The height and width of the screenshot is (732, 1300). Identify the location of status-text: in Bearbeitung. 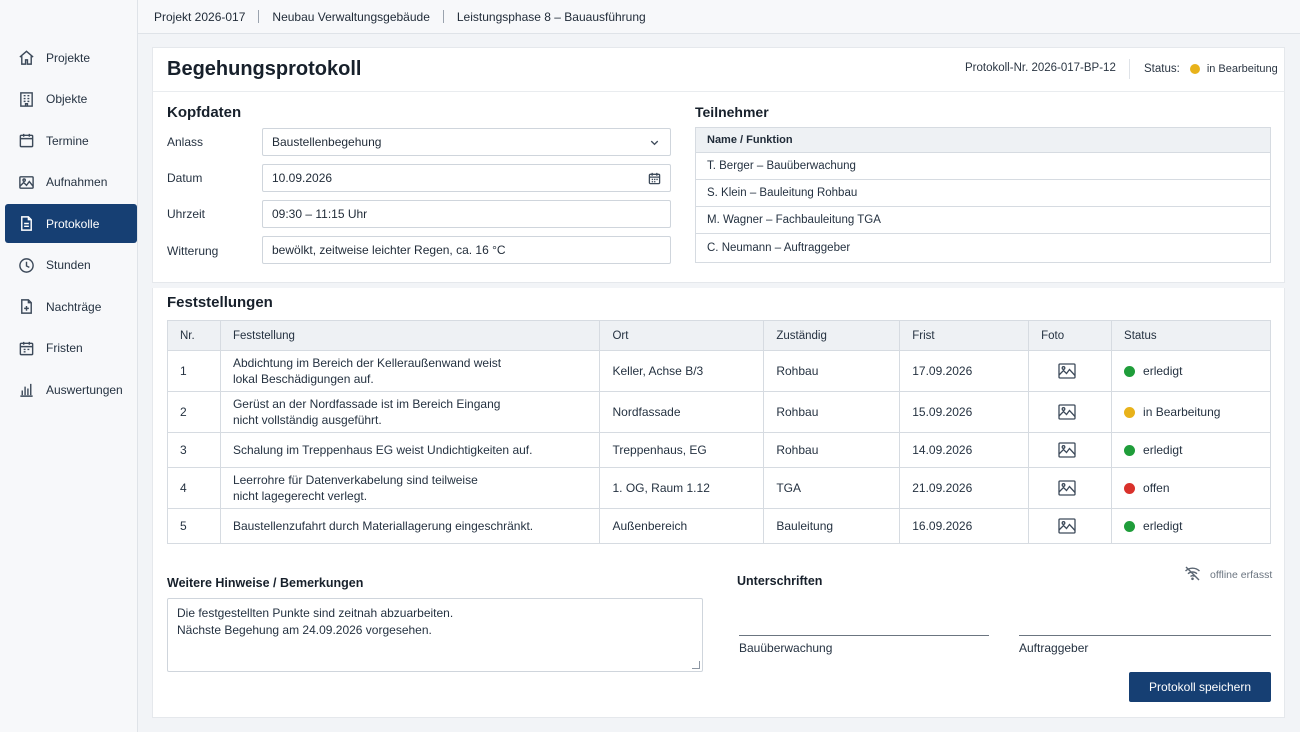
(1182, 412).